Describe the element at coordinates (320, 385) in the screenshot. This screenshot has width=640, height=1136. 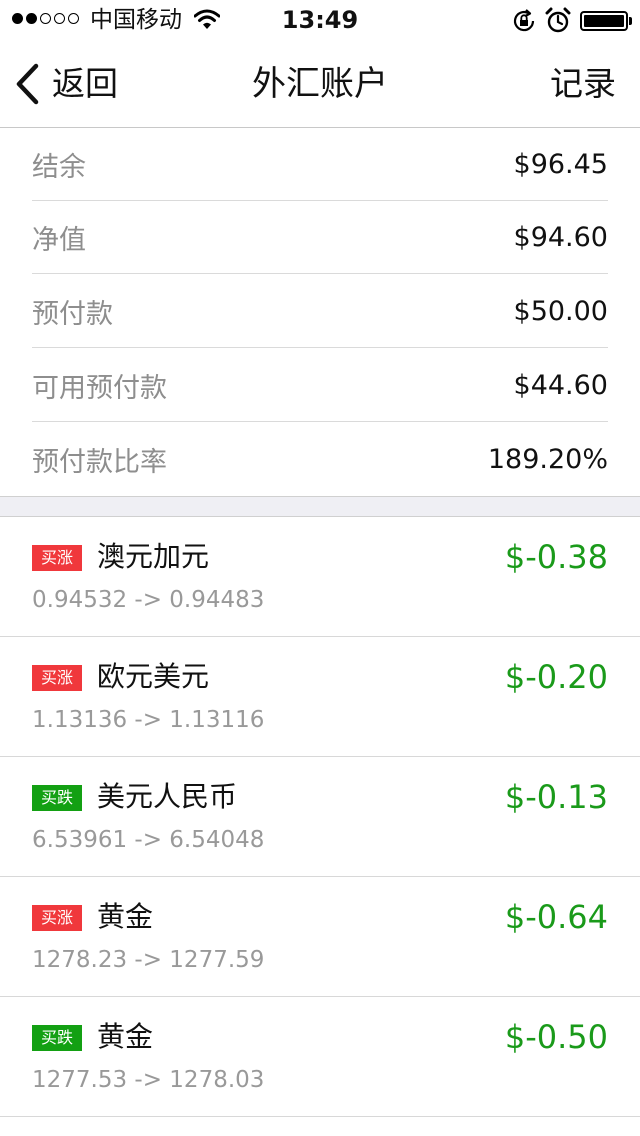
I see `summary-row-free-margin: 可用预付款 $44.60` at that location.